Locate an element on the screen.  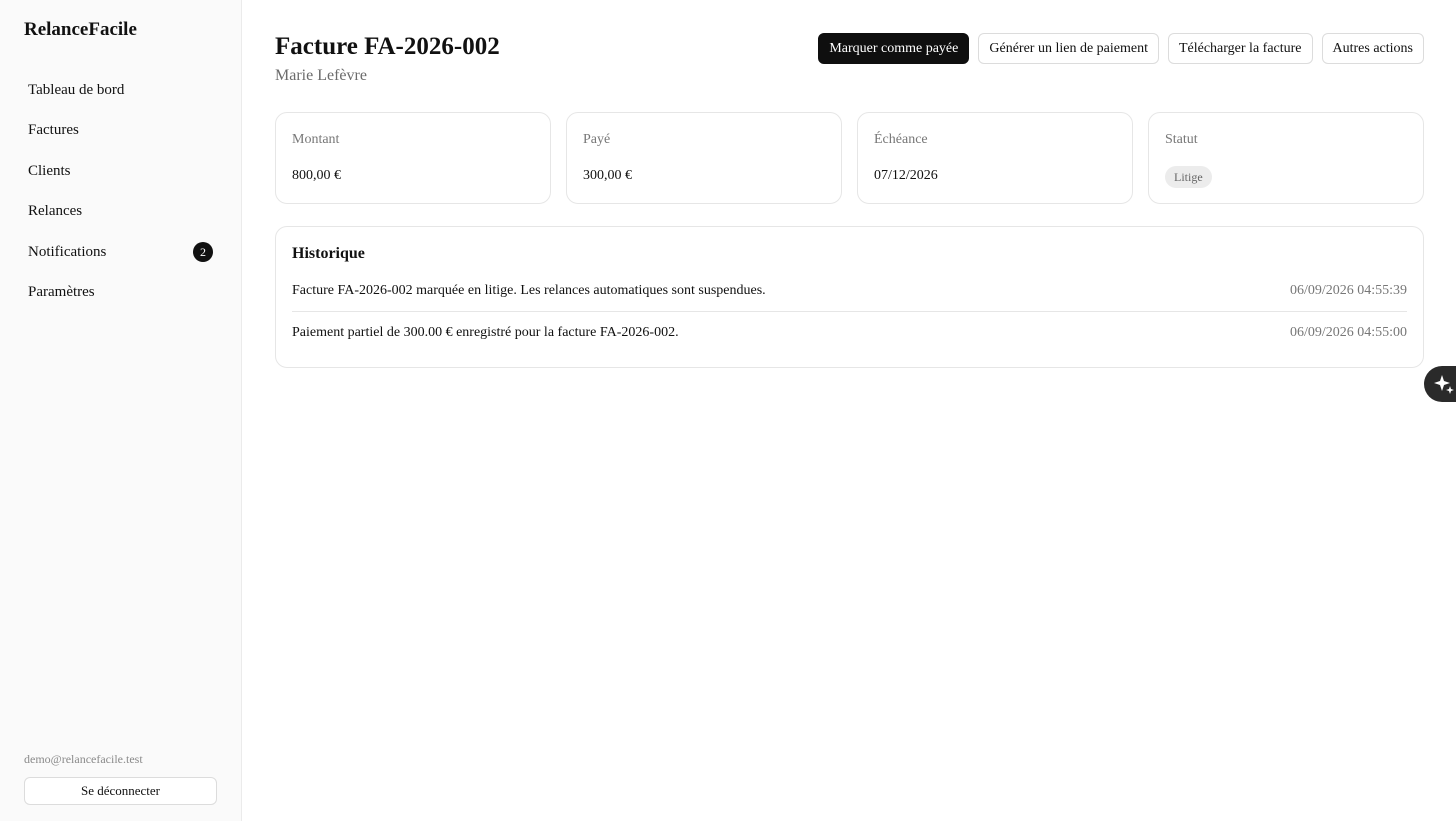
status-label: Statut is located at coordinates (1181, 139).